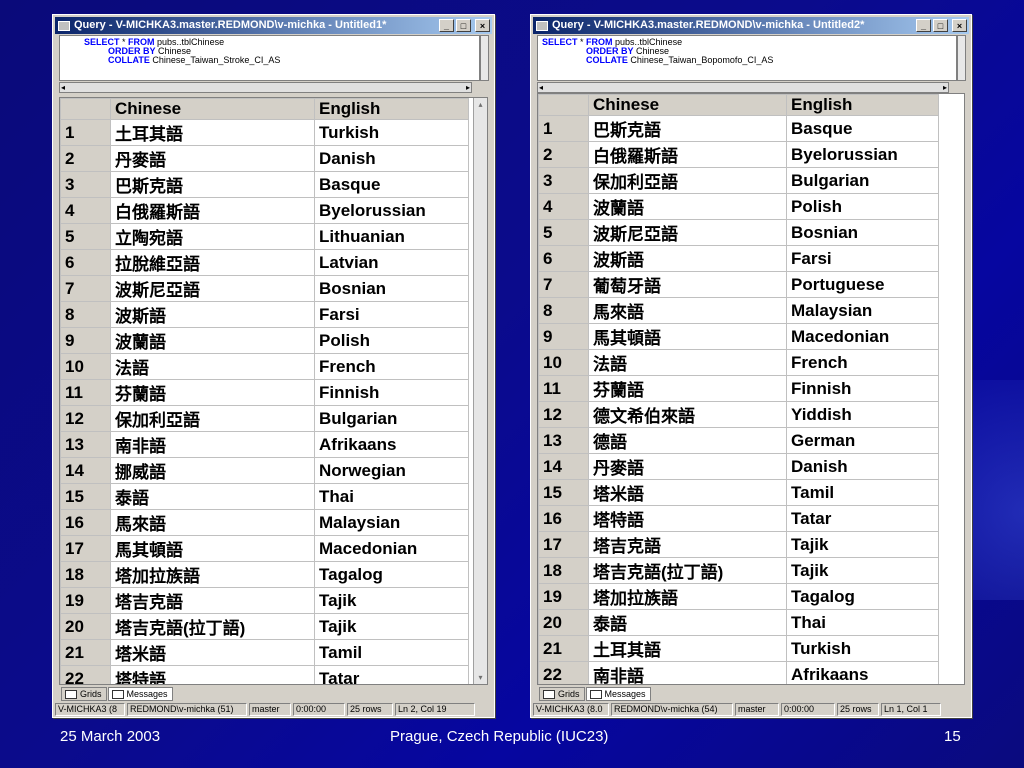 This screenshot has width=1024, height=768. I want to click on table-row: 12 保加利亞語 Bulgarian, so click(264, 419).